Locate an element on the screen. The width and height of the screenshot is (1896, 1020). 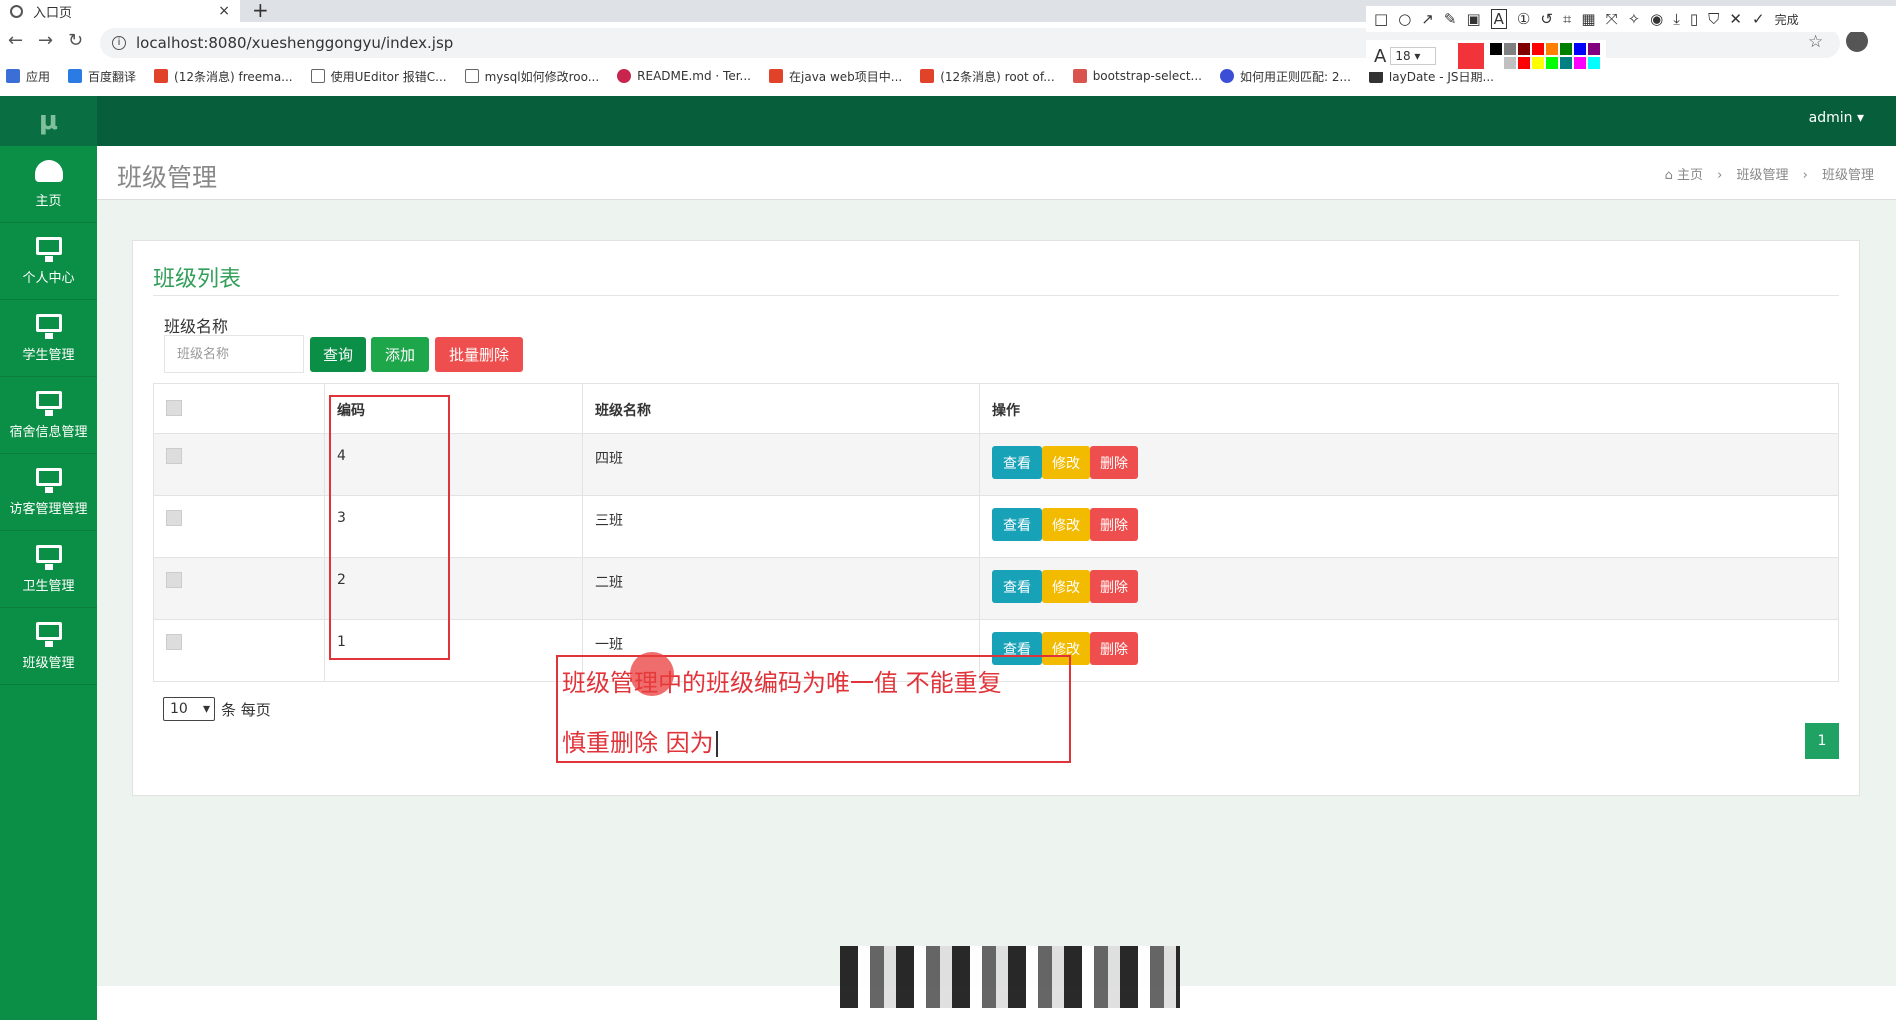
class-name-search-input is located at coordinates (234, 354).